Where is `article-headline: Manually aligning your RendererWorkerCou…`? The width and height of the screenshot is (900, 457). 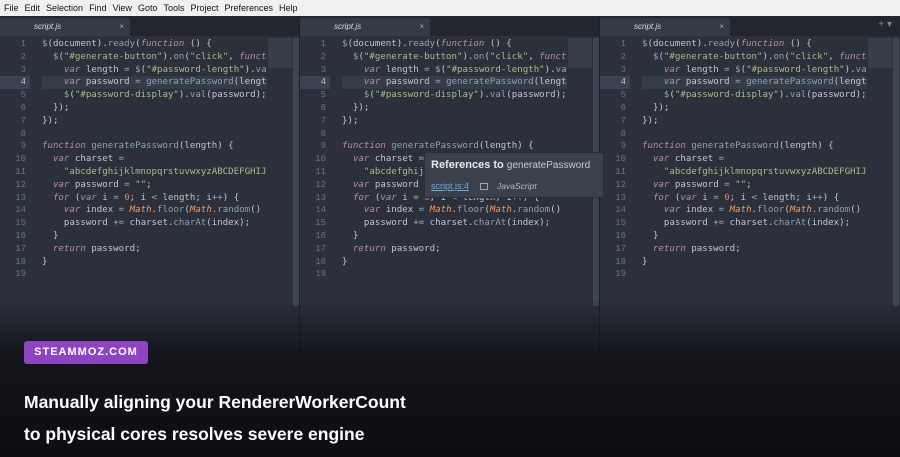
article-headline: Manually aligning your RendererWorkerCou… is located at coordinates (324, 418).